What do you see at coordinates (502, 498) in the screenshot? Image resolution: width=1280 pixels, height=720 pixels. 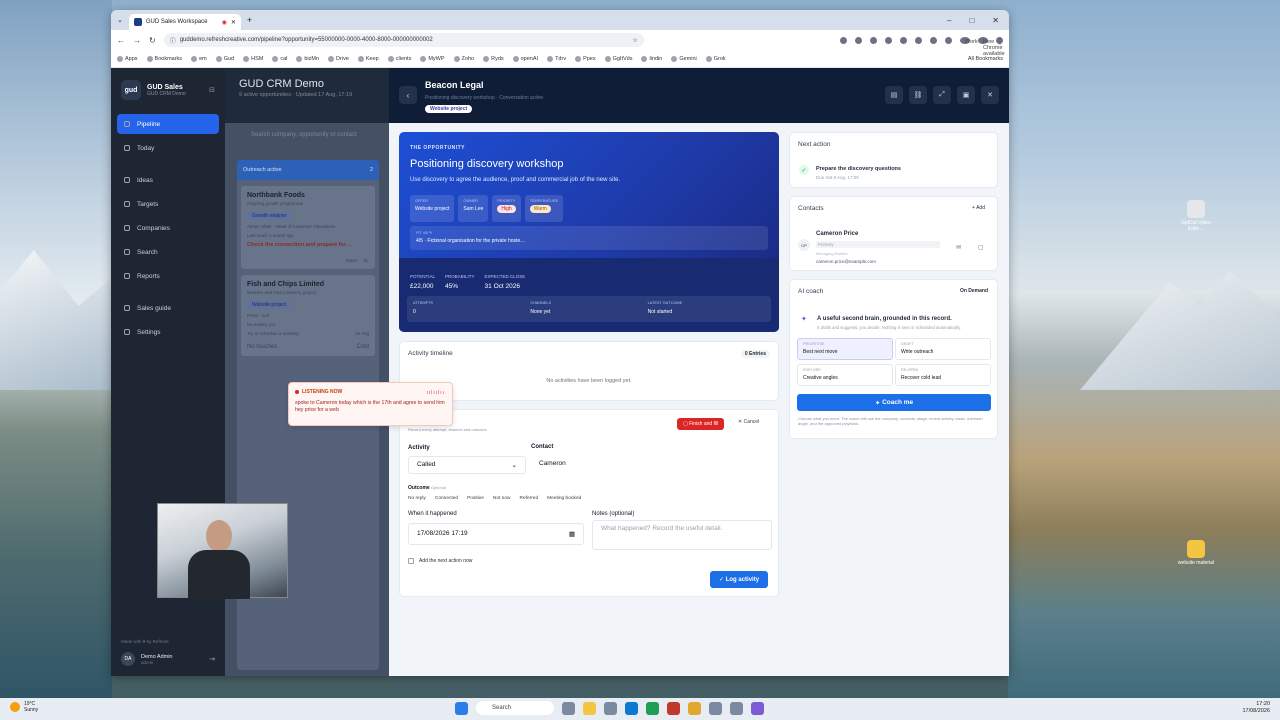 I see `outcome-option: Not now` at bounding box center [502, 498].